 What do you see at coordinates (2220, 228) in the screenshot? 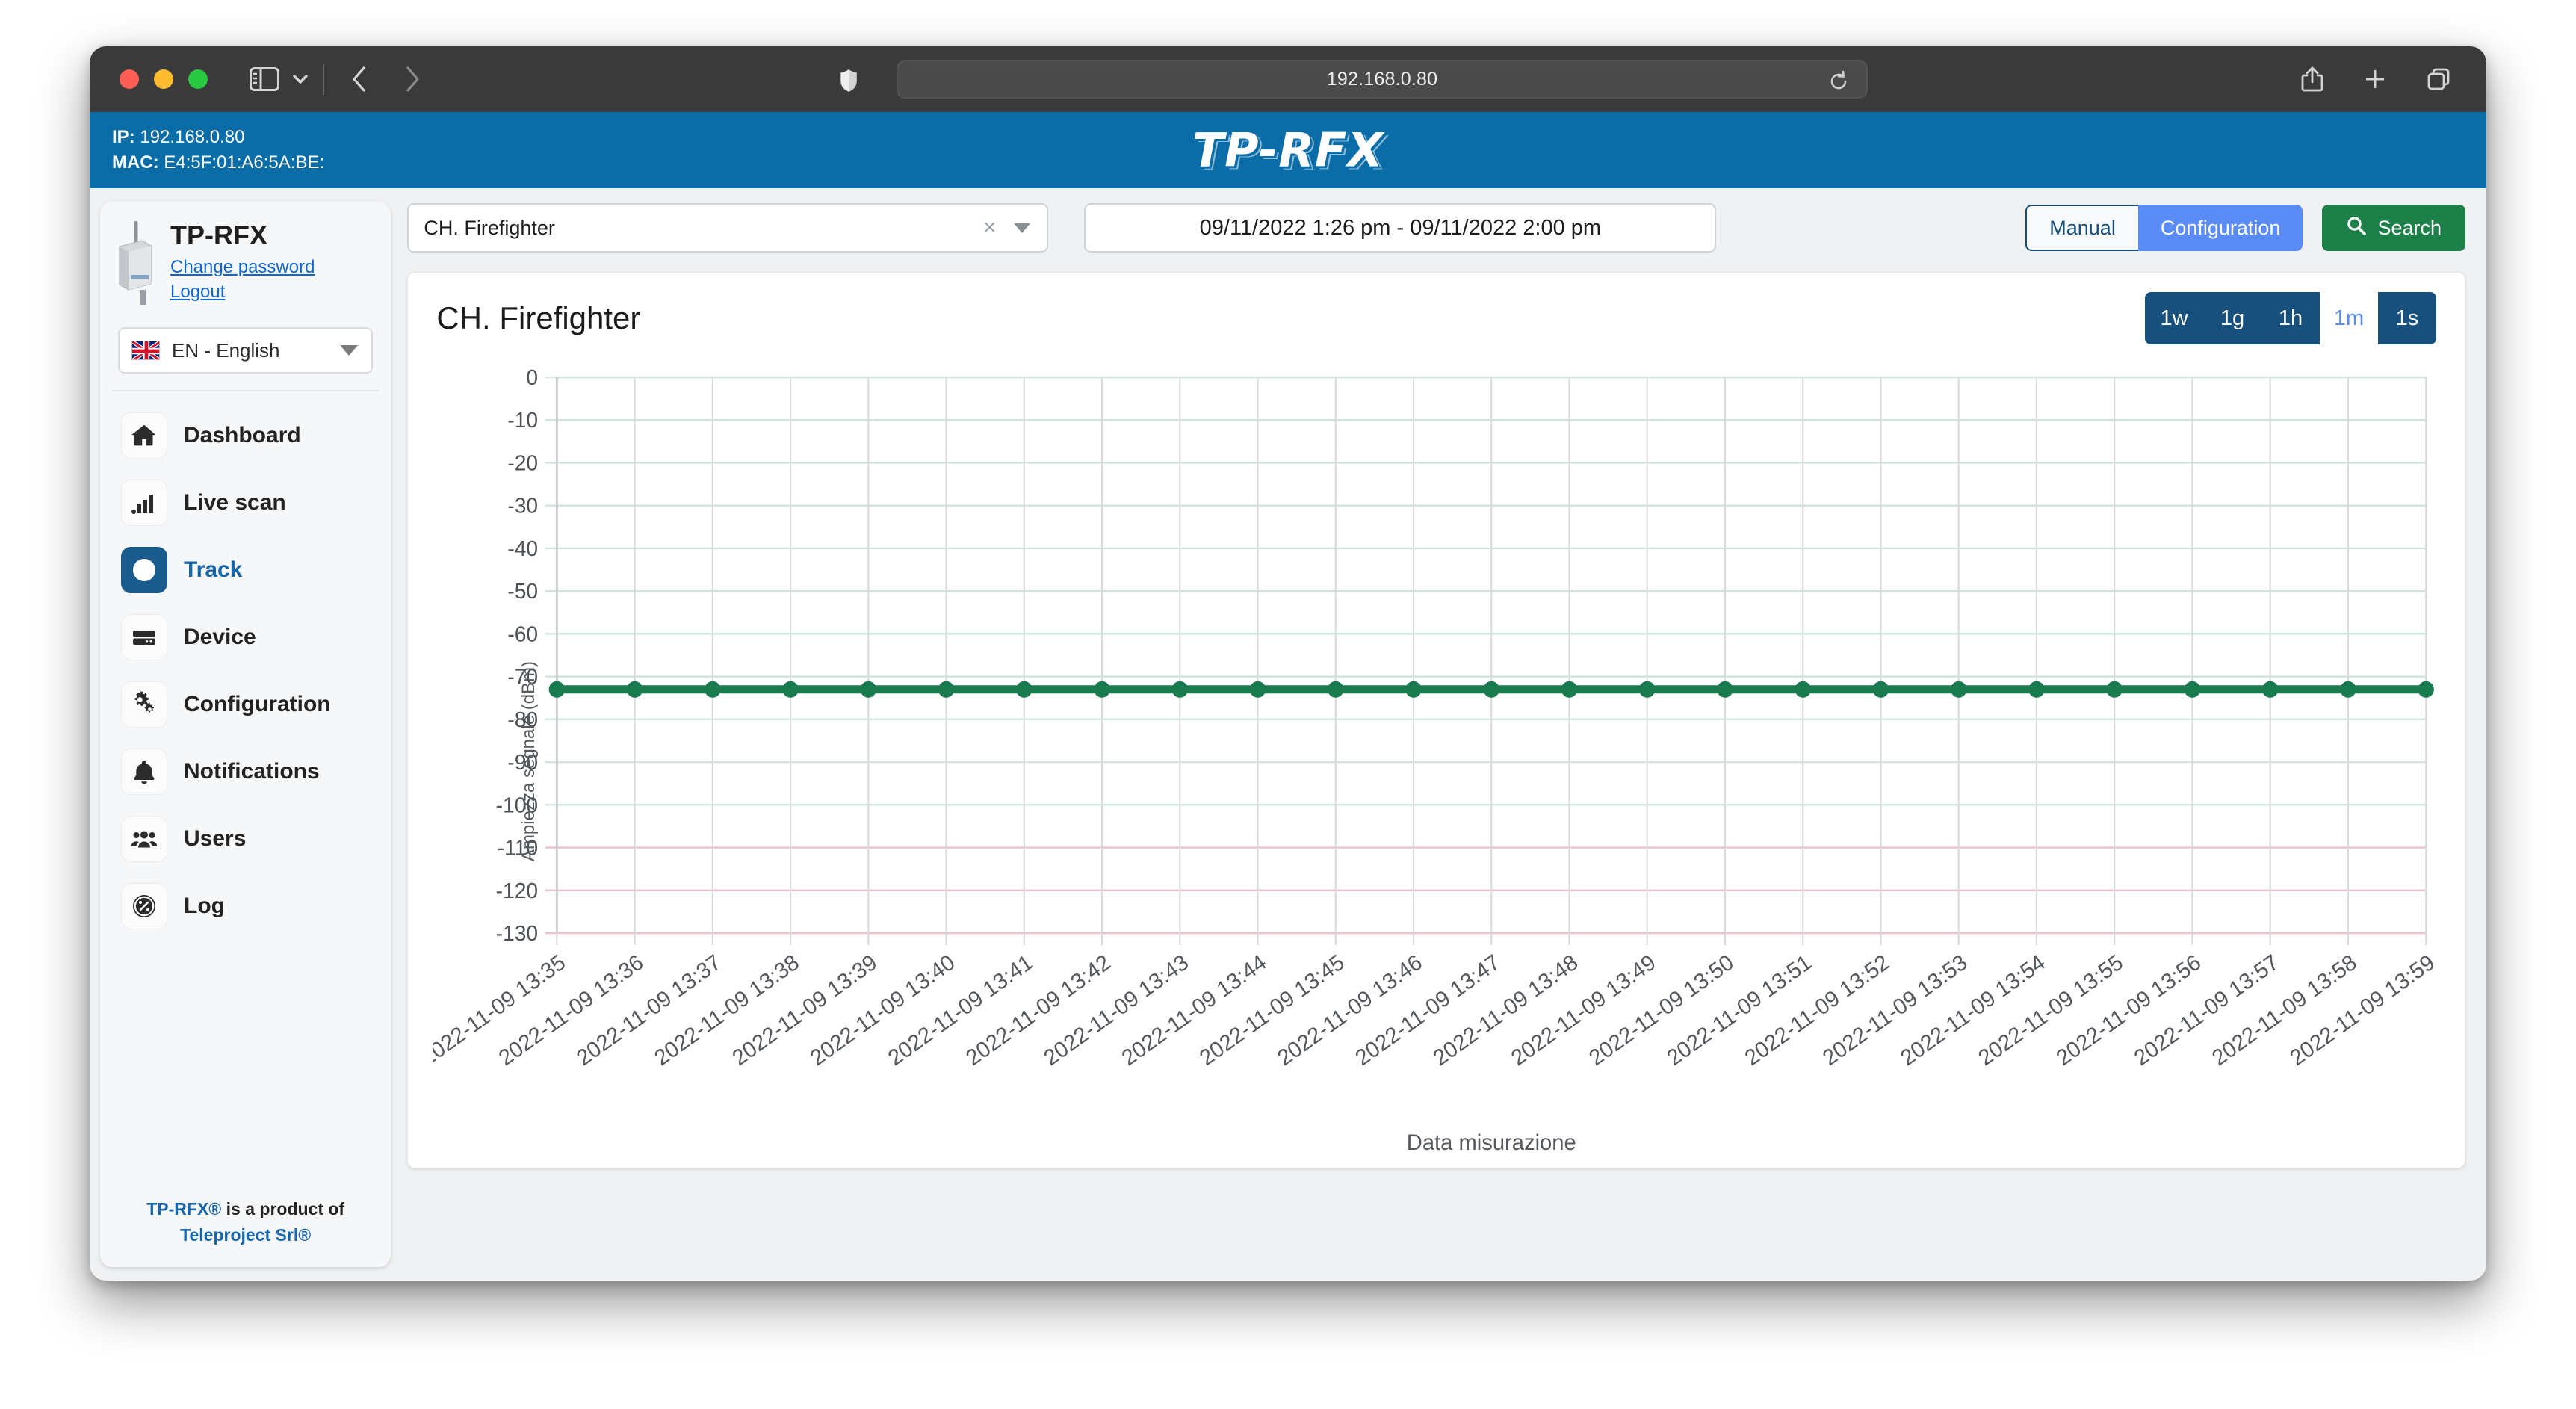
I see `mode-configuration-button: Configuration` at bounding box center [2220, 228].